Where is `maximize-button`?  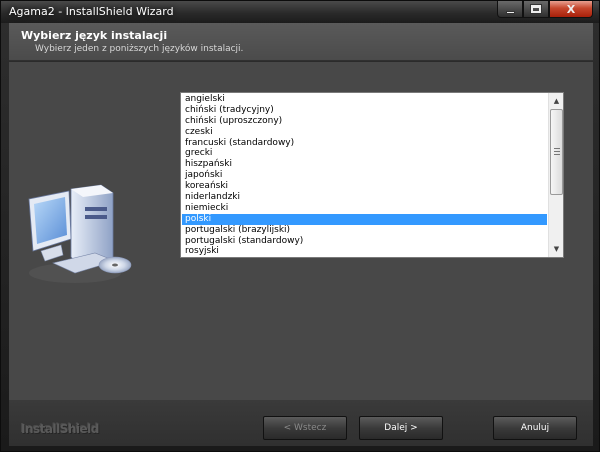
maximize-button is located at coordinates (536, 9).